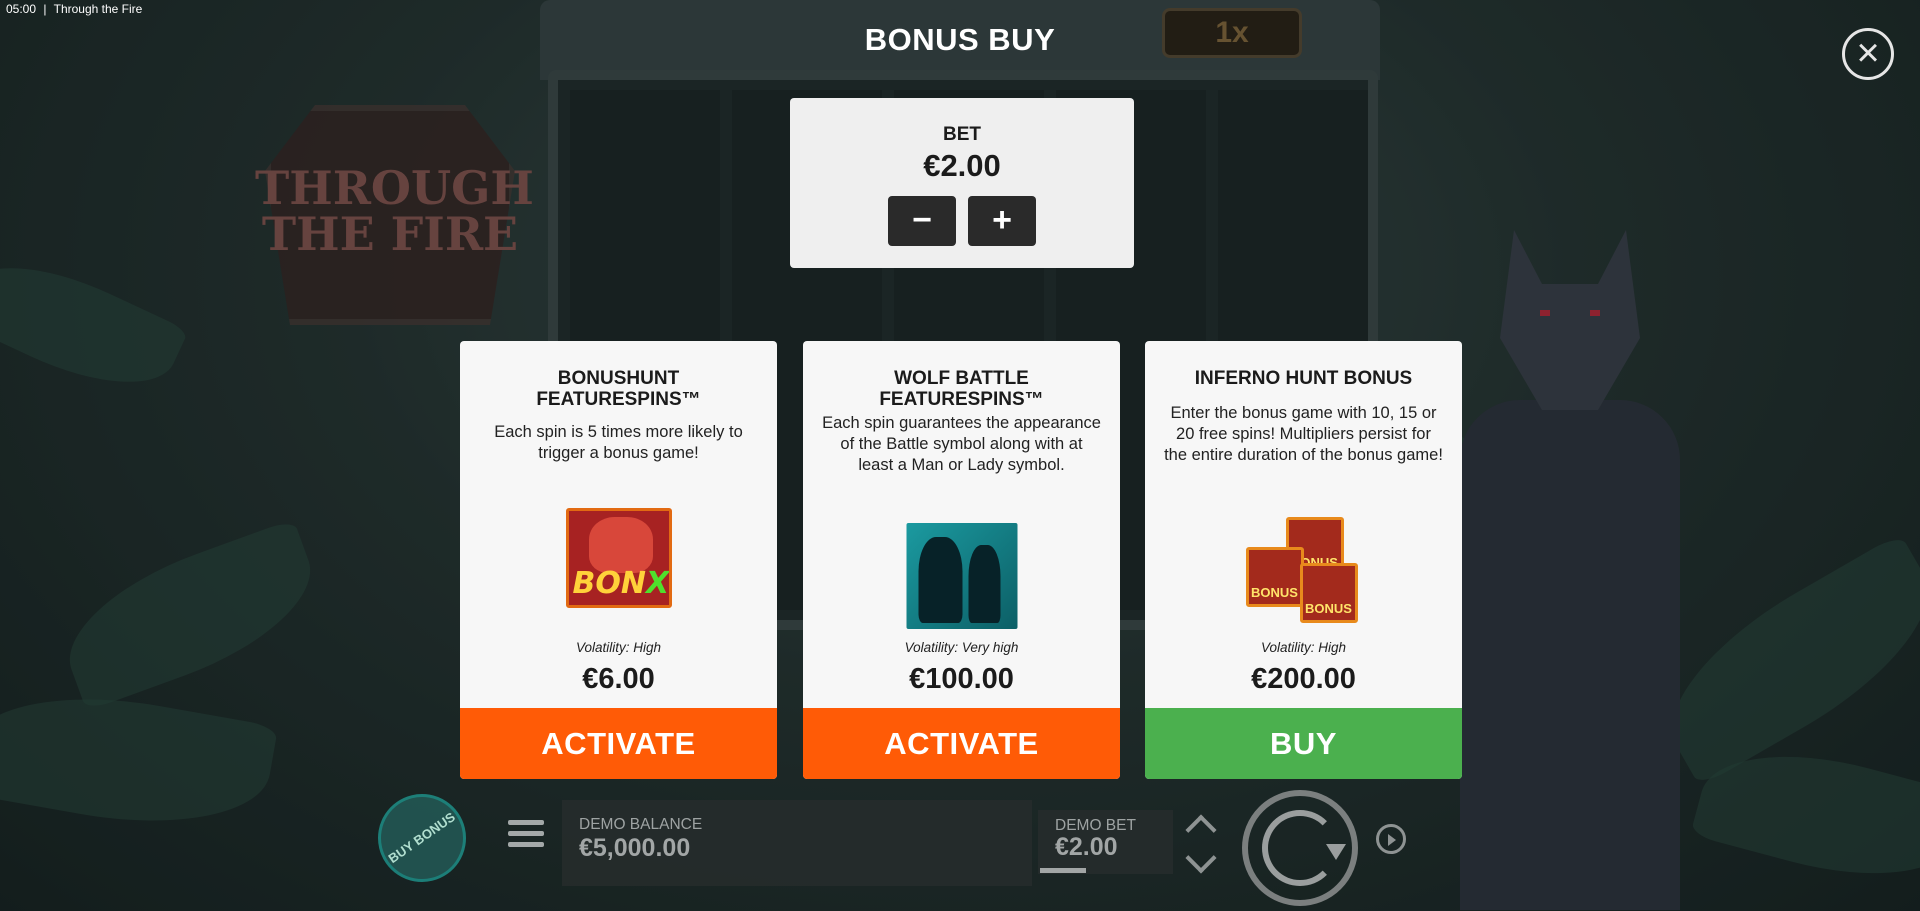 The width and height of the screenshot is (1920, 911). I want to click on wolf-battle-symbol-icon, so click(961, 576).